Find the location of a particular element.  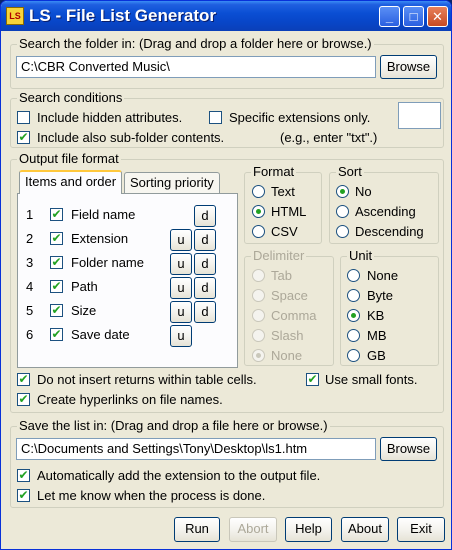

delimiter-none-radio is located at coordinates (258, 355).